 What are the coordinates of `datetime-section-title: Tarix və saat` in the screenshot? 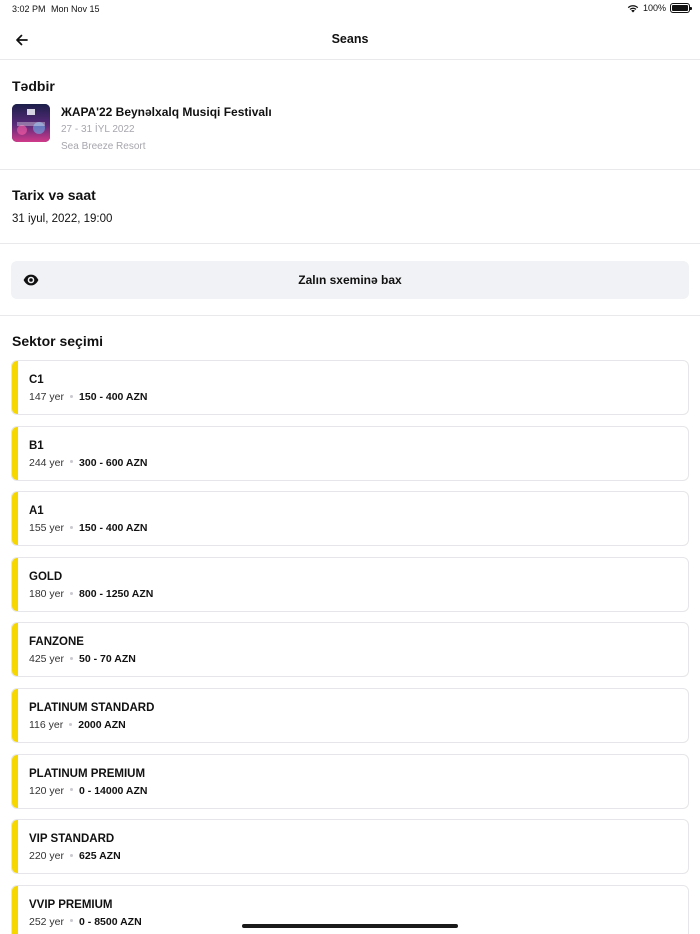 It's located at (54, 195).